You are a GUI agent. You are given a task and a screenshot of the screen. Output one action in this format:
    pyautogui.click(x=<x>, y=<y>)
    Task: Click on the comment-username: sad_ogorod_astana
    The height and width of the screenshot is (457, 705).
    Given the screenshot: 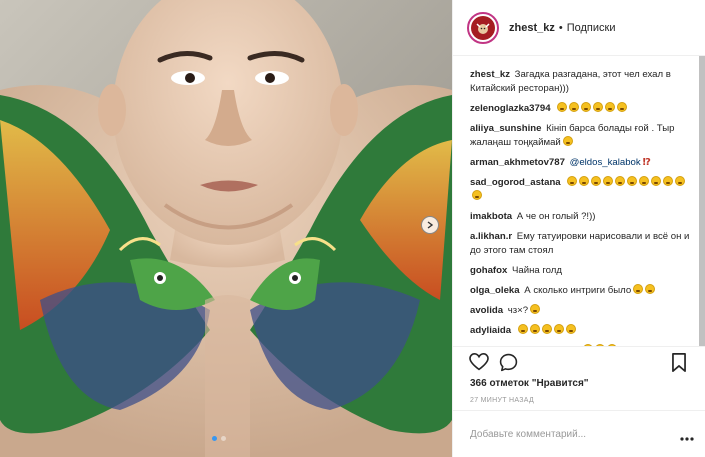 What is the action you would take?
    pyautogui.click(x=516, y=182)
    